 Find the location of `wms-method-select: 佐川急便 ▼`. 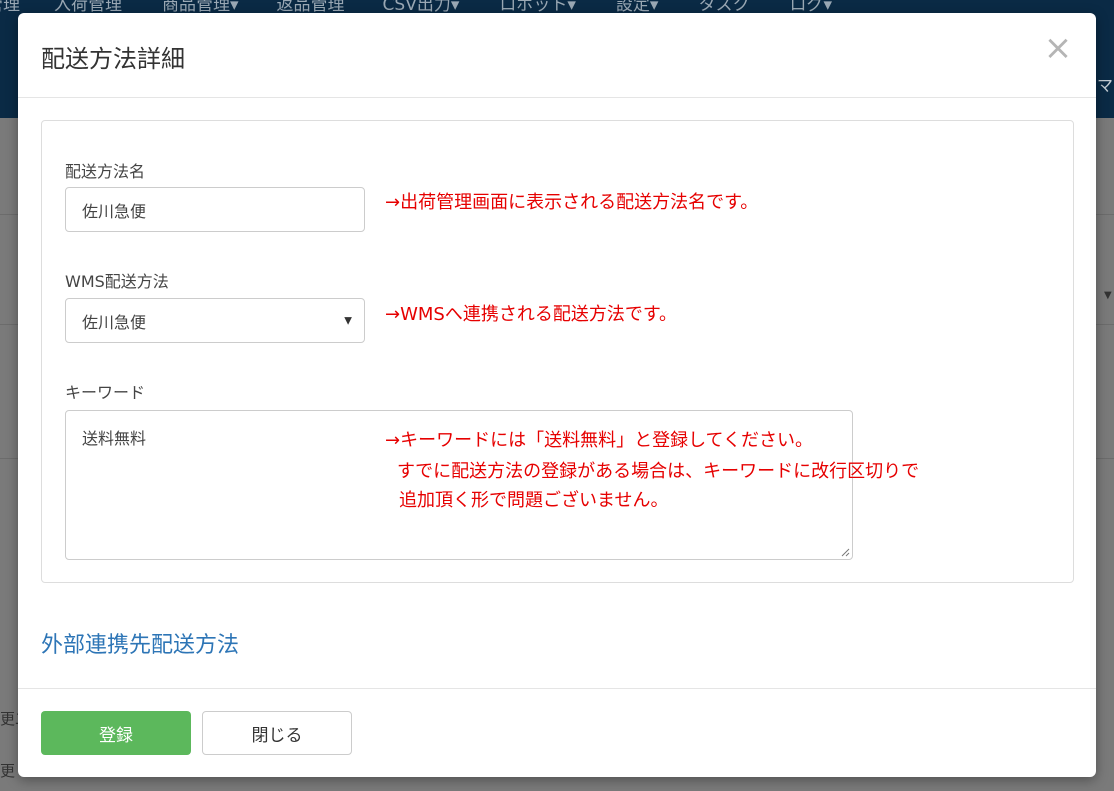

wms-method-select: 佐川急便 ▼ is located at coordinates (215, 320).